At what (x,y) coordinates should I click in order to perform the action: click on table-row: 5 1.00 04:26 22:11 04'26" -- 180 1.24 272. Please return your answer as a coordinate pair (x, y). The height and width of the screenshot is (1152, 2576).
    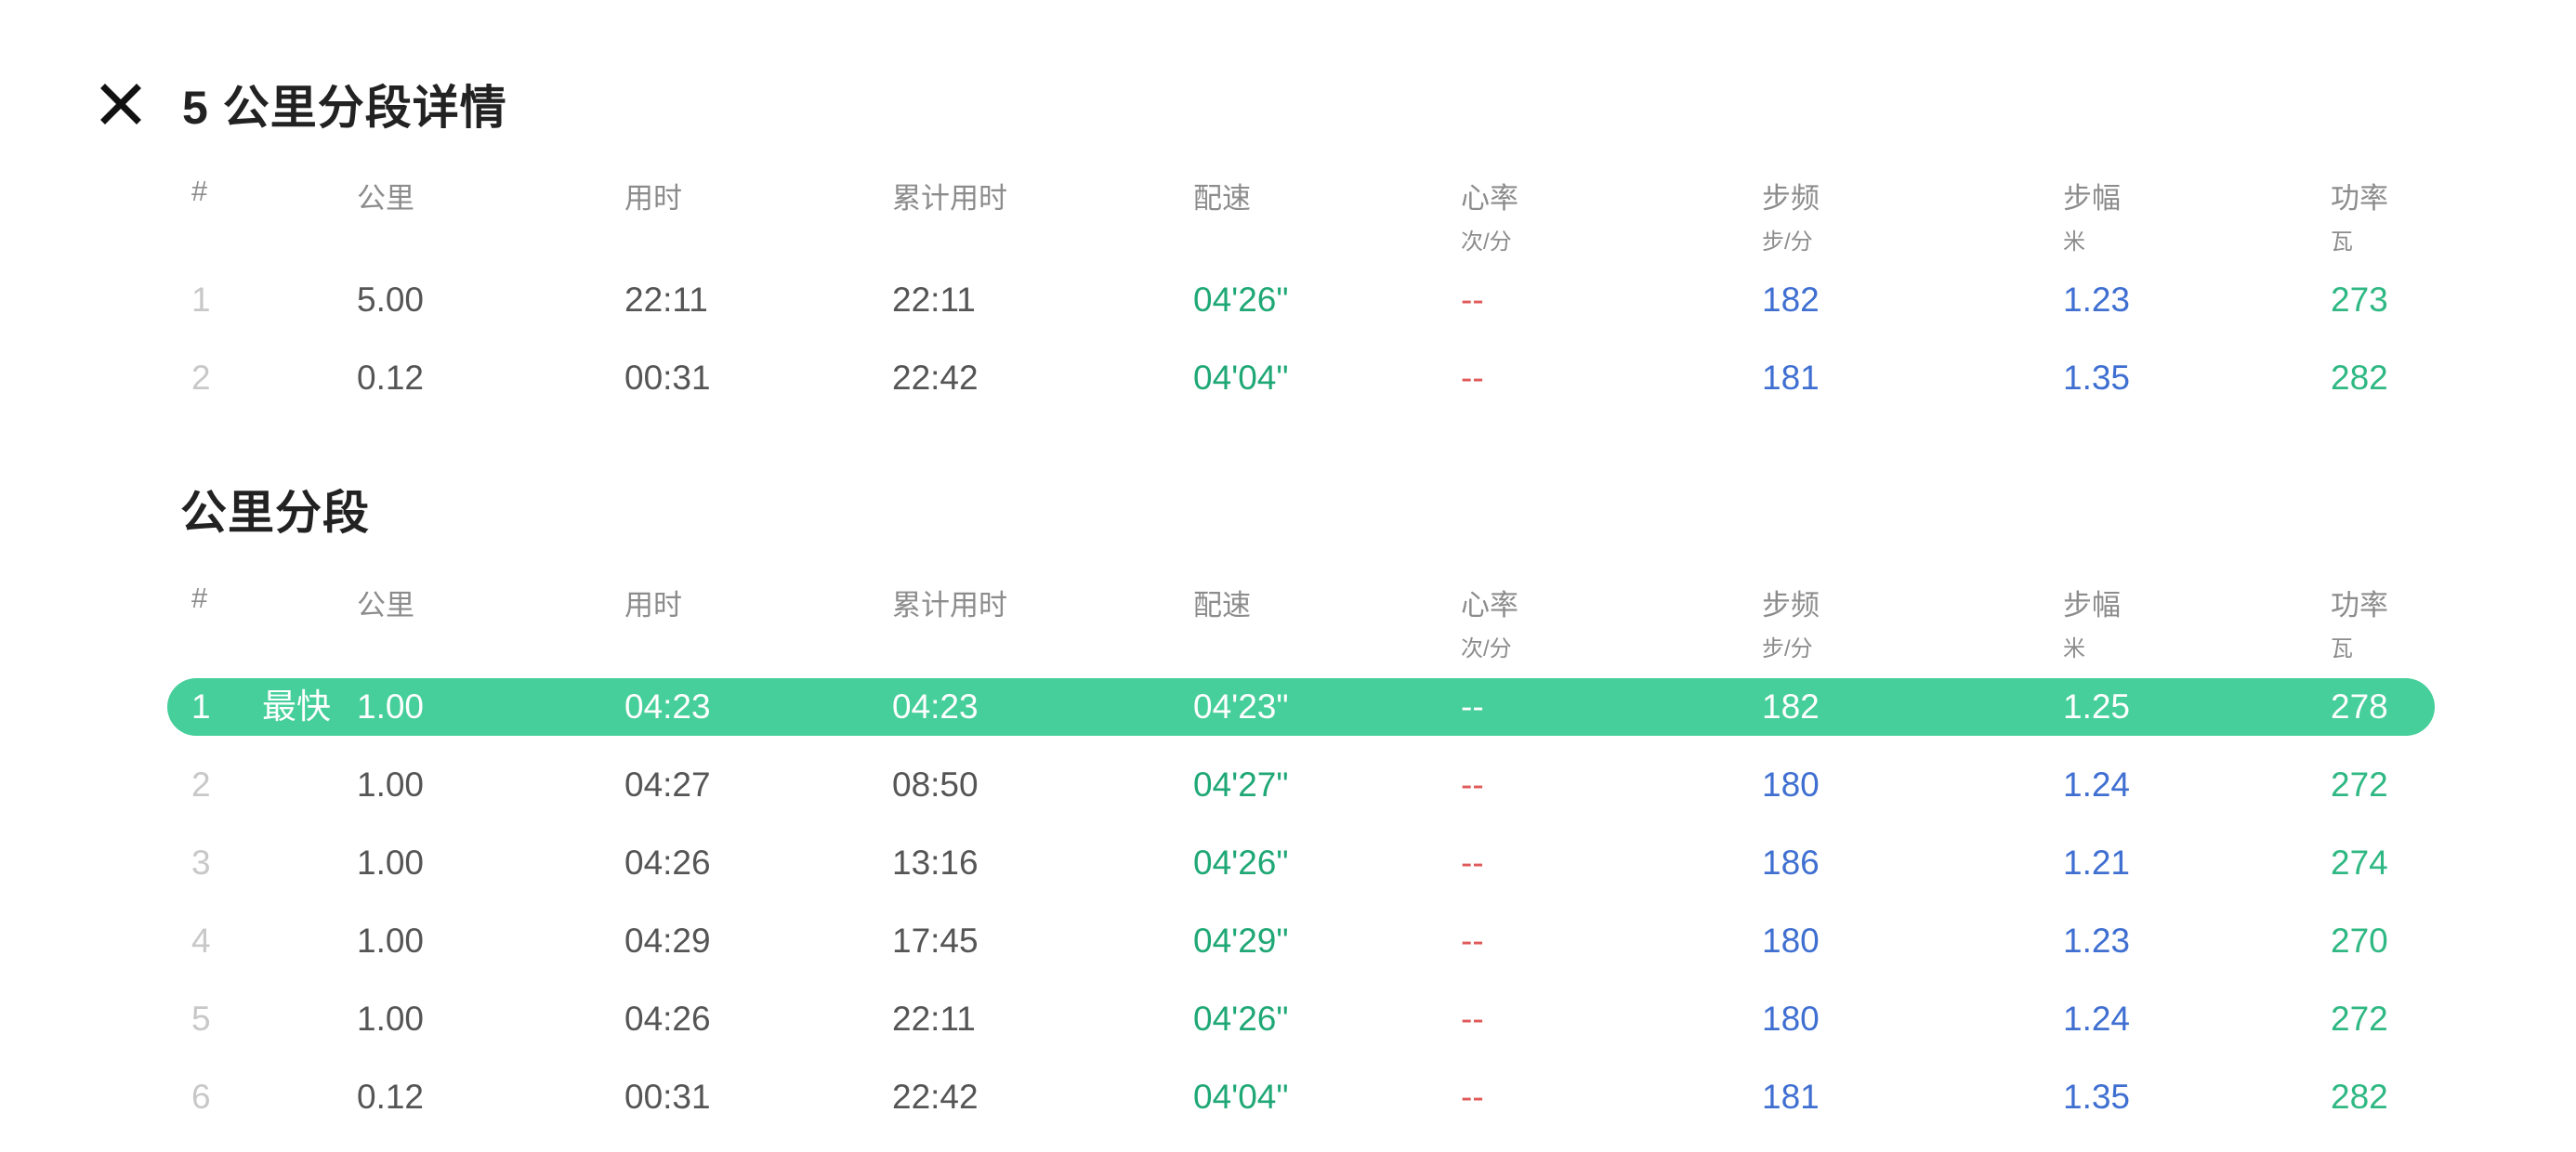
    Looking at the image, I should click on (1301, 1019).